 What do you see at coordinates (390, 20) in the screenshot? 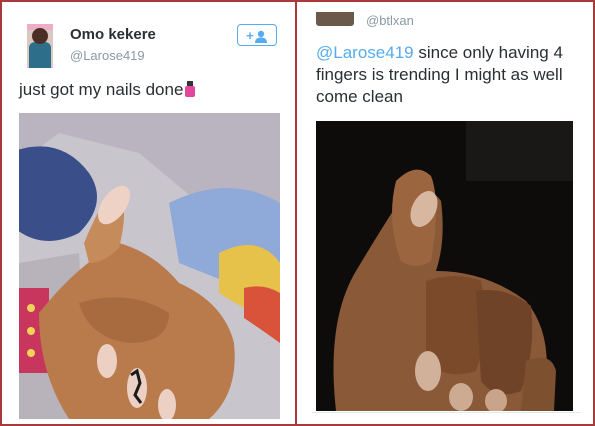
I see `user-handle: @btlxan` at bounding box center [390, 20].